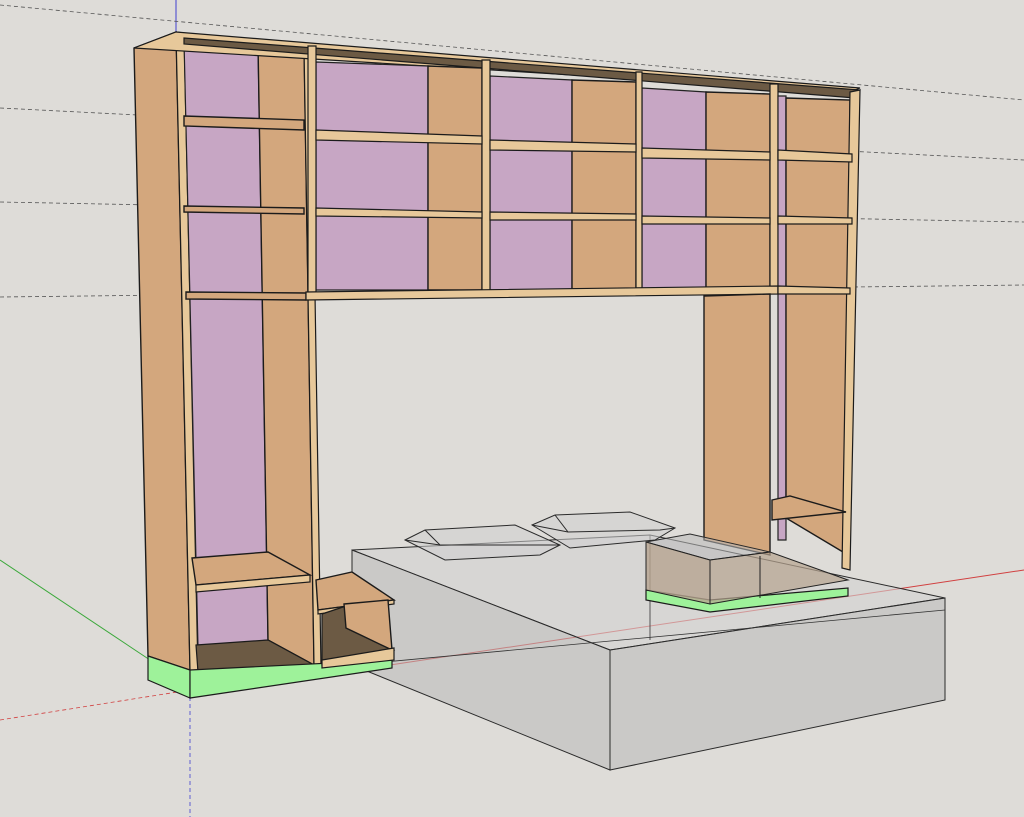  What do you see at coordinates (782, 318) in the screenshot?
I see `right-tower-back-strip` at bounding box center [782, 318].